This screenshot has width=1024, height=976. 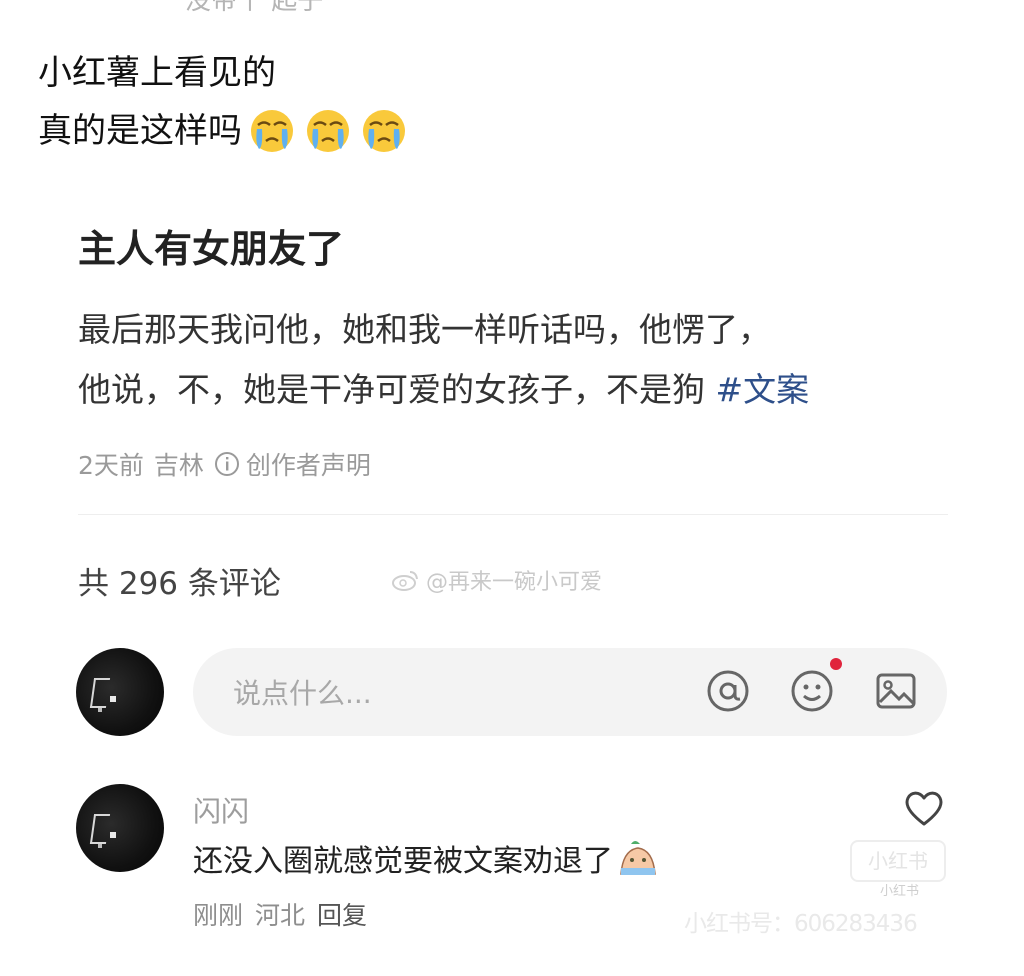 I want to click on hashtag-link: #文案, so click(x=763, y=389).